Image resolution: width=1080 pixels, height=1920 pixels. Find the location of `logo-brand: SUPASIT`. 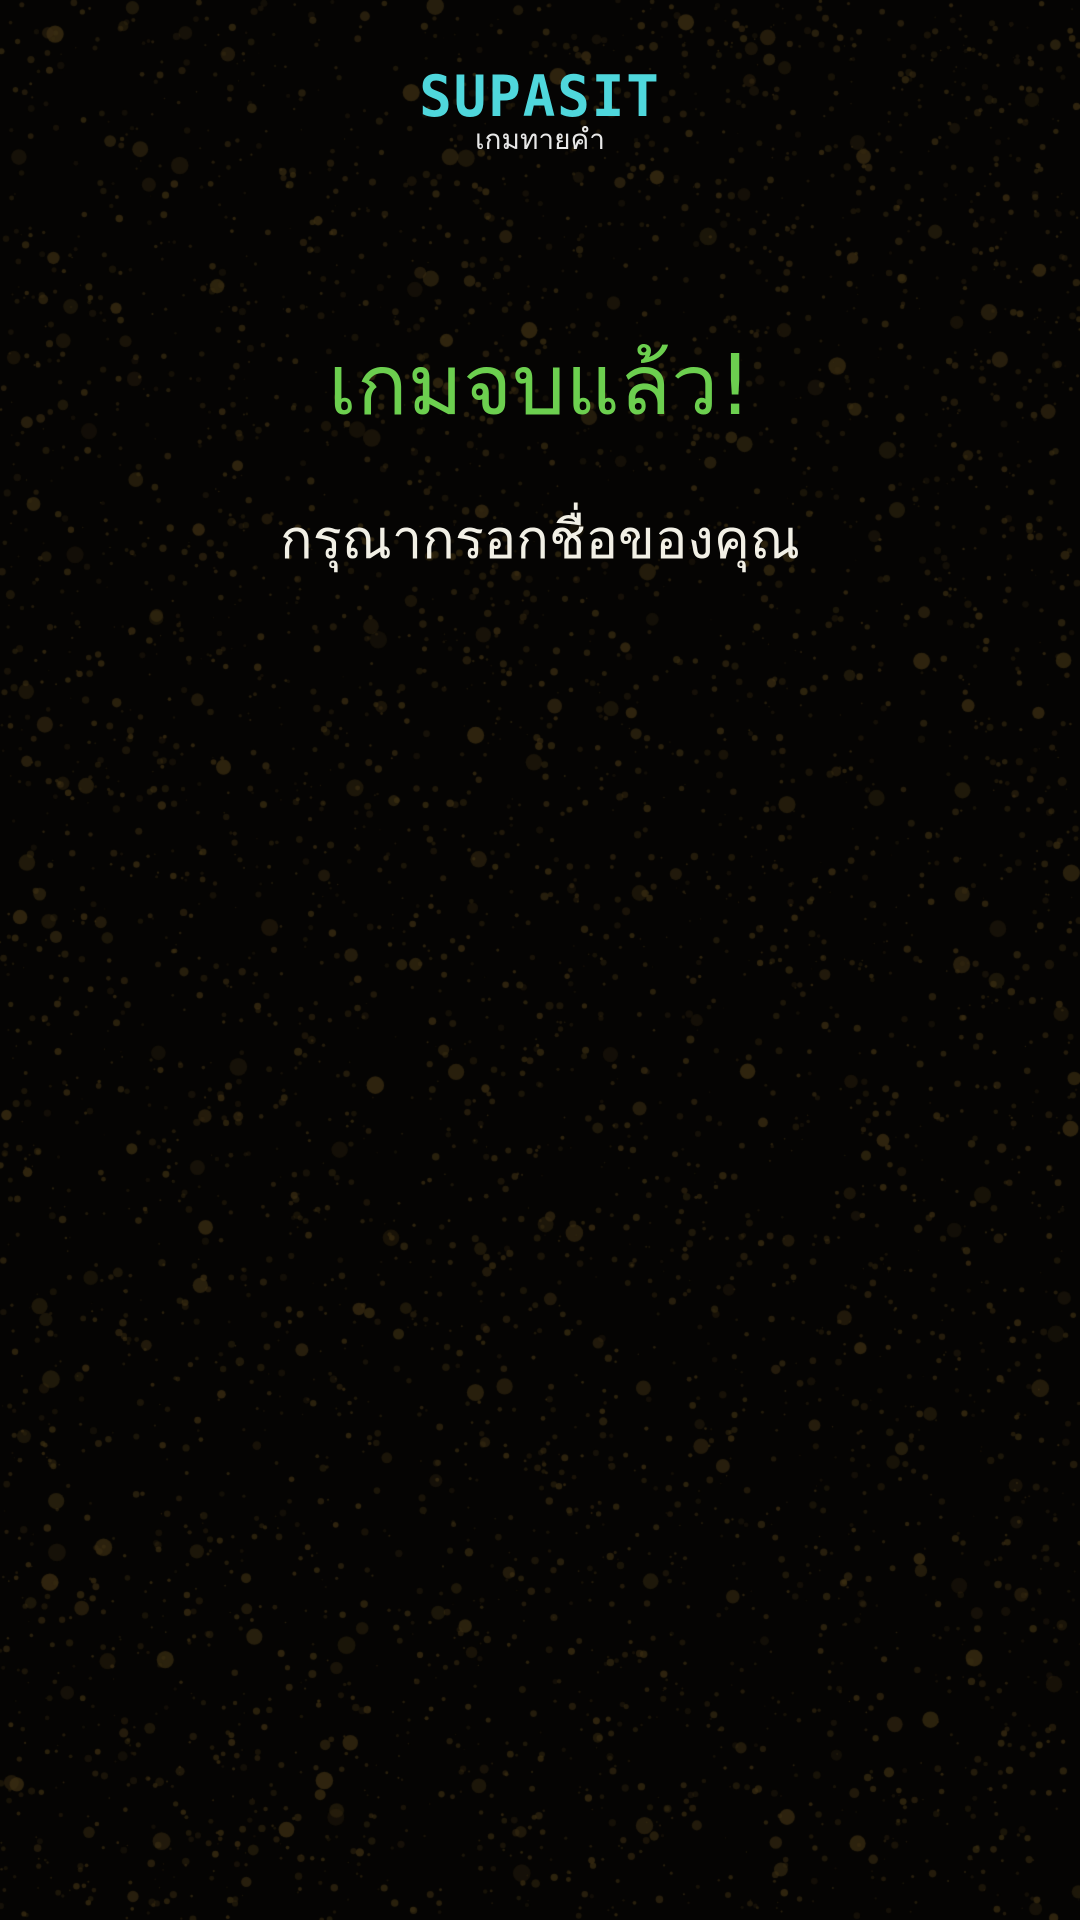

logo-brand: SUPASIT is located at coordinates (540, 96).